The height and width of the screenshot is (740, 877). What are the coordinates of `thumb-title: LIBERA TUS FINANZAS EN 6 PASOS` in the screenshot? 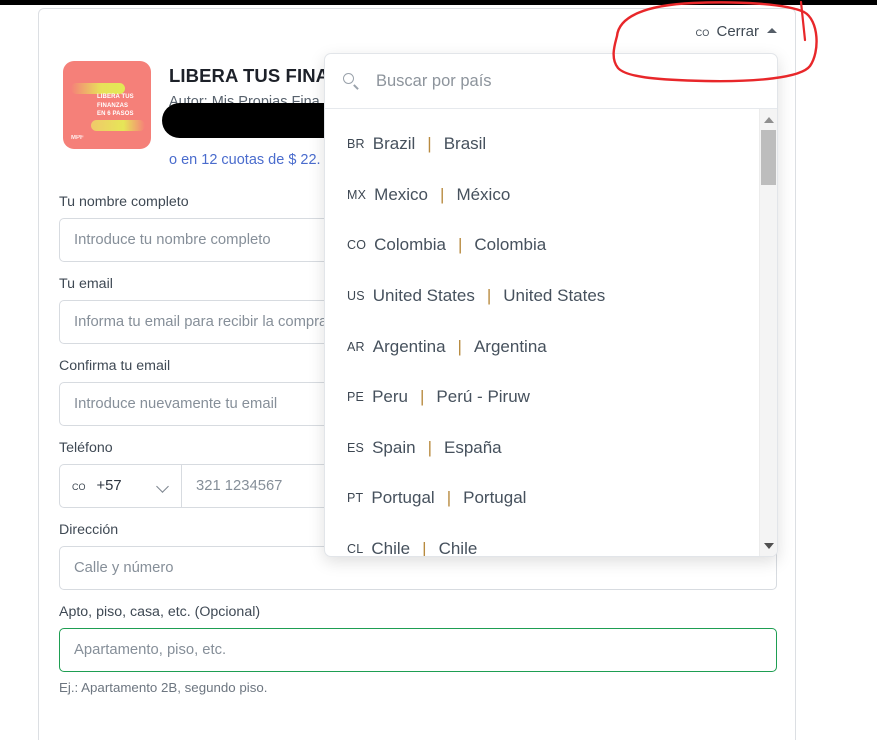 It's located at (121, 106).